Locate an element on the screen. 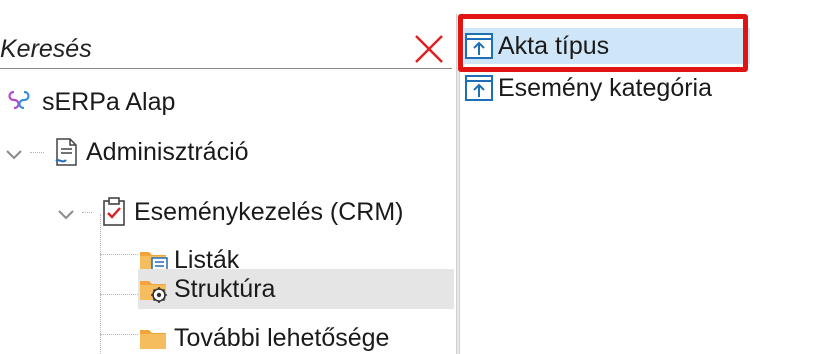 The image size is (834, 354). folder-icon is located at coordinates (154, 338).